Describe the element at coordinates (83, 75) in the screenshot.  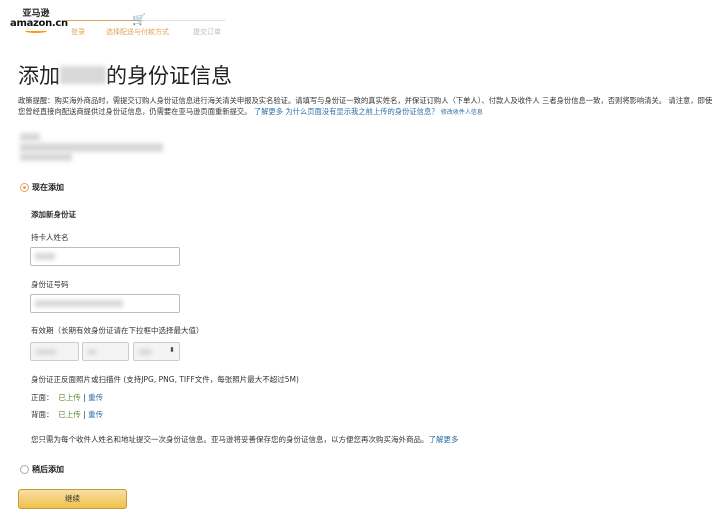
I see `redacted-name` at that location.